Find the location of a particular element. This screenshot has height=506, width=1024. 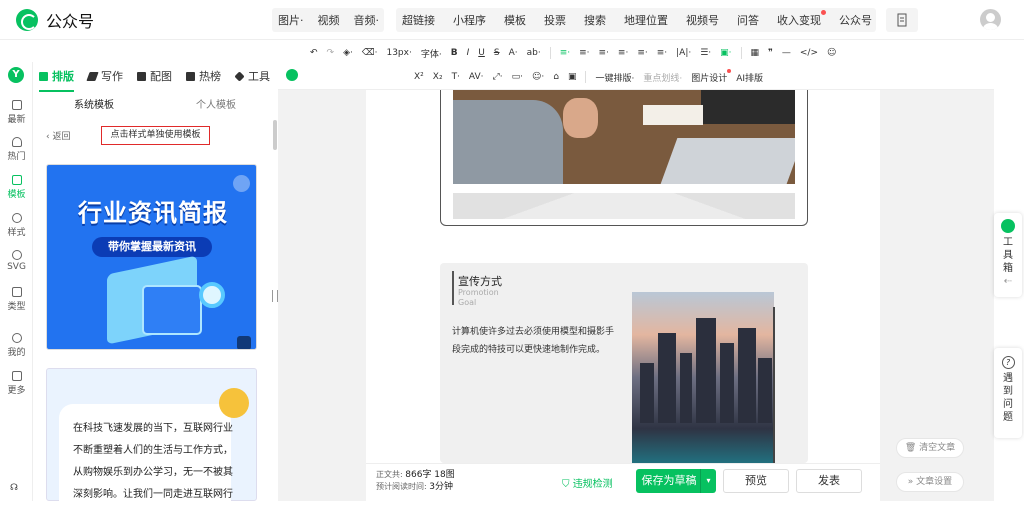

italic-button: I is located at coordinates (468, 53).